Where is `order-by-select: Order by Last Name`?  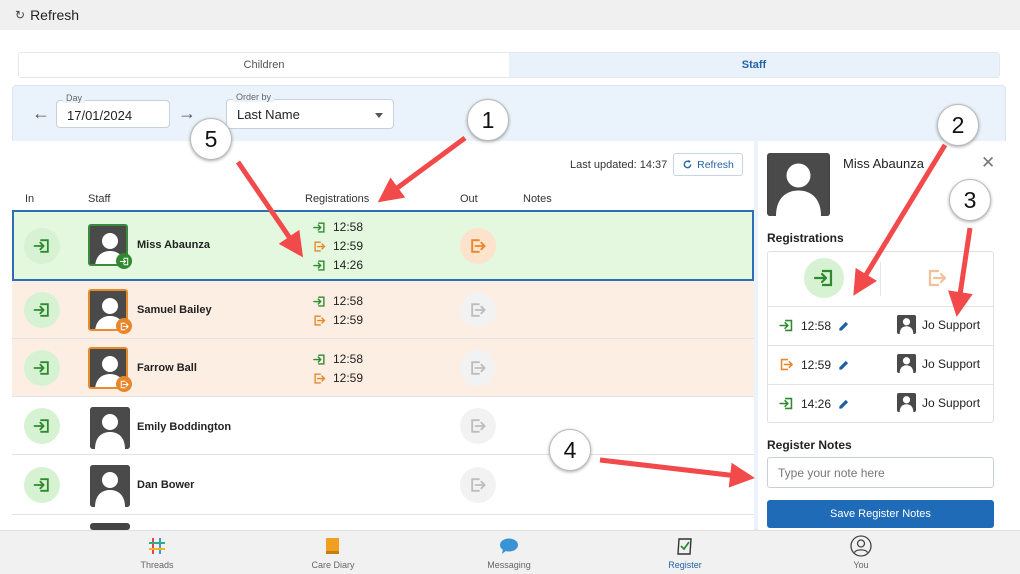
order-by-select: Order by Last Name is located at coordinates (310, 110).